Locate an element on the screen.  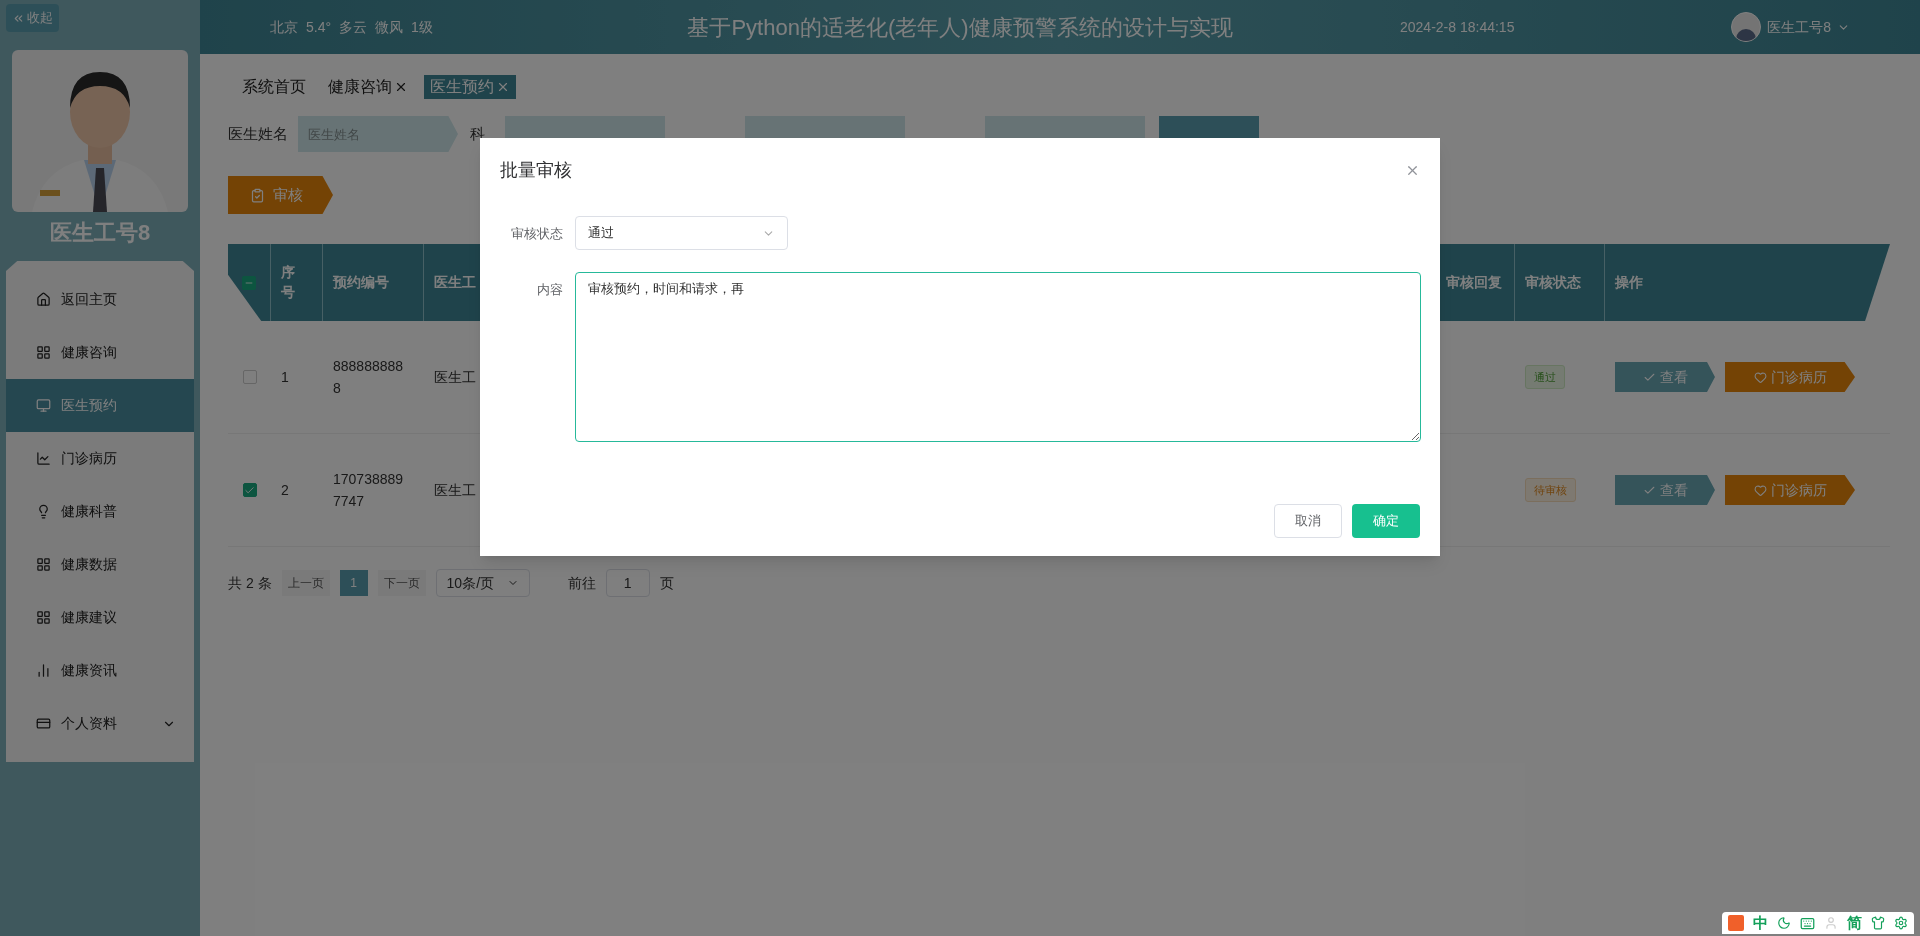
clipboard-icon is located at coordinates (257, 195).